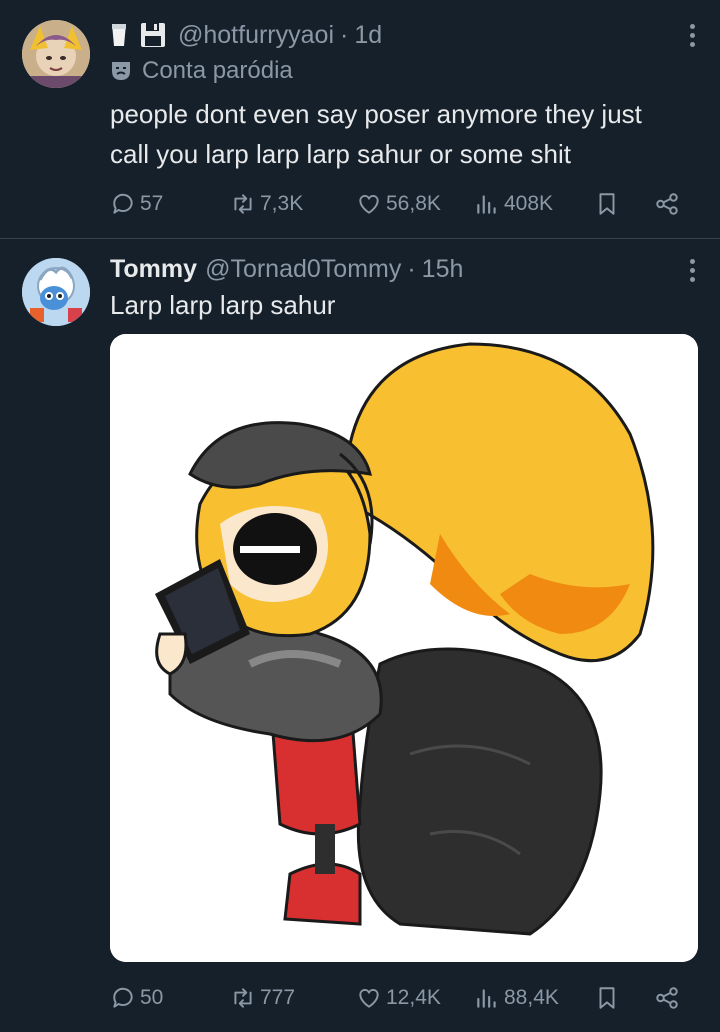 This screenshot has height=1032, width=720. I want to click on timestamp: 1d, so click(368, 35).